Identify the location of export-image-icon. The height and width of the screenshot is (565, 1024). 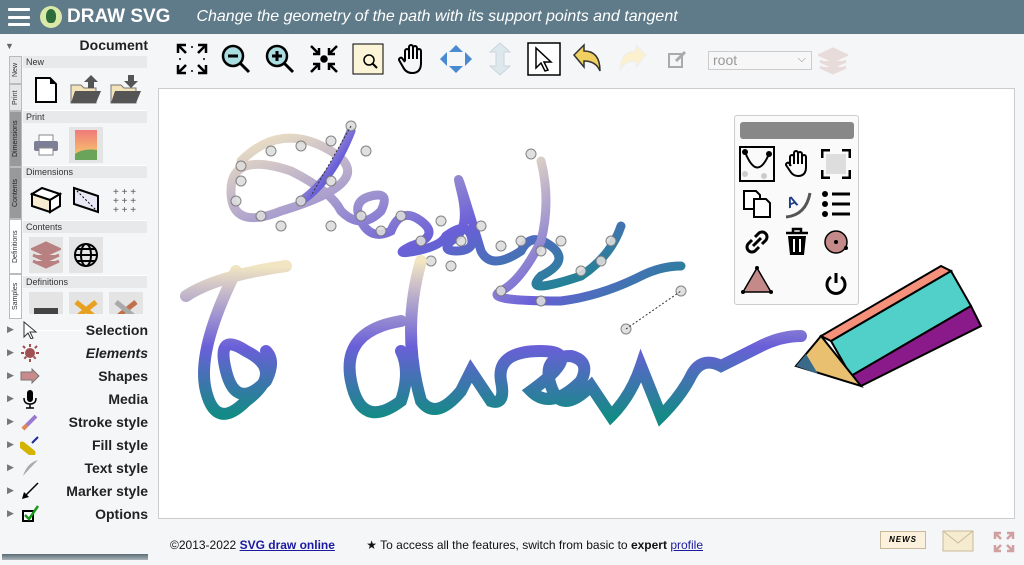
(86, 145).